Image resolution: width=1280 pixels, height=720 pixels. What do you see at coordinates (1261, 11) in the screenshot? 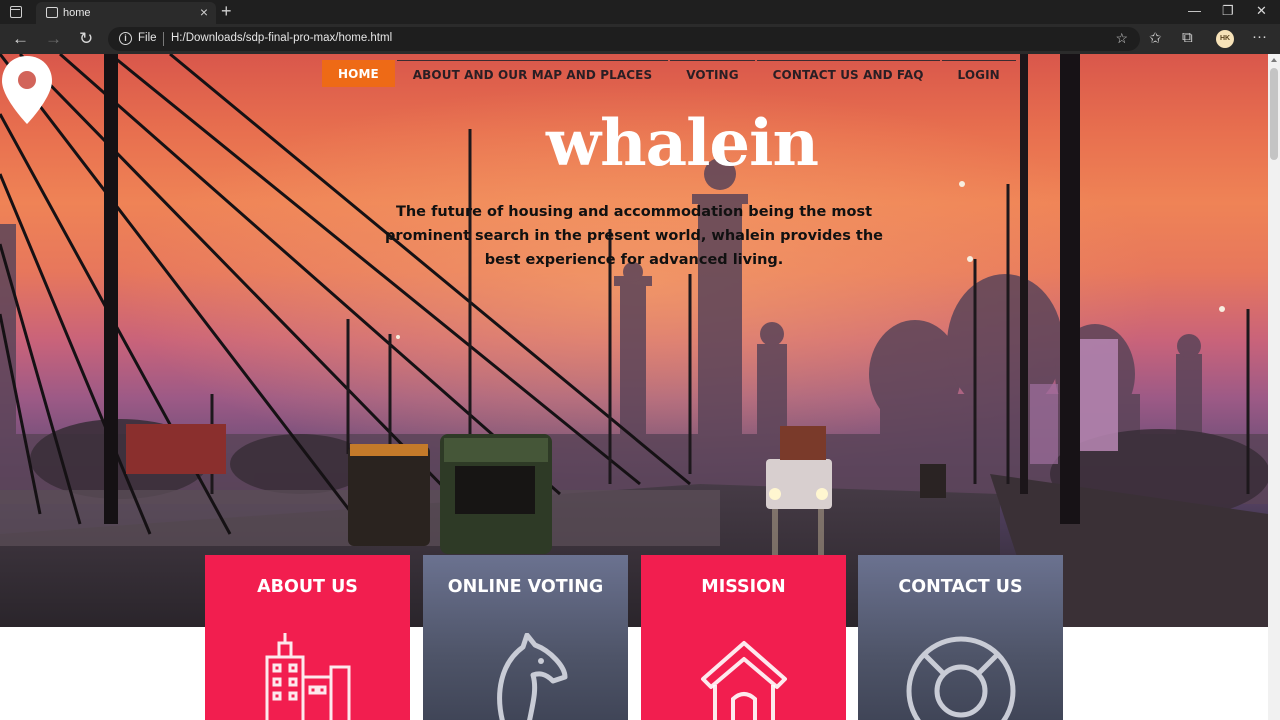
I see `close-window-button: ✕` at bounding box center [1261, 11].